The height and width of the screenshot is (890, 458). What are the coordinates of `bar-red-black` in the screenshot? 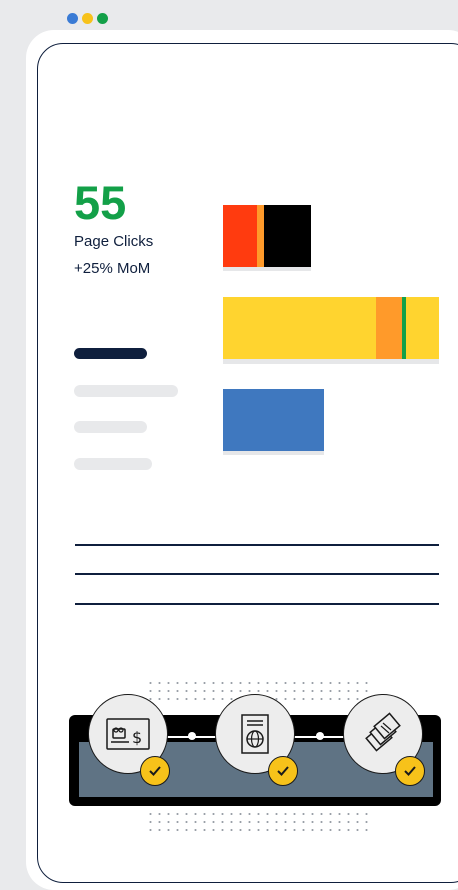 It's located at (267, 236).